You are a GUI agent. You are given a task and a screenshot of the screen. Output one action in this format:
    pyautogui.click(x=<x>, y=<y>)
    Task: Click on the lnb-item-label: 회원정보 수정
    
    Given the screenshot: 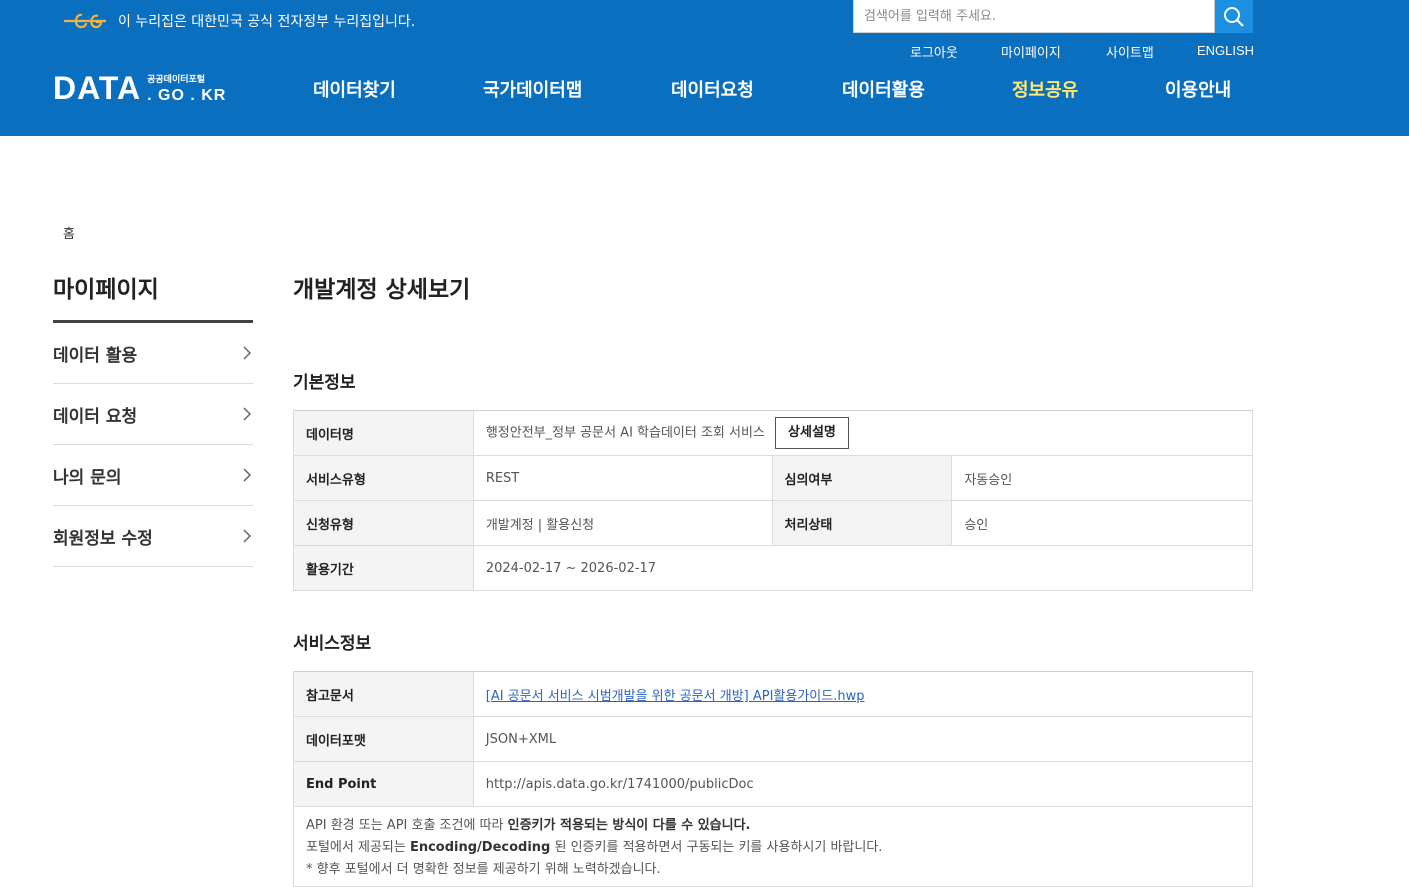 What is the action you would take?
    pyautogui.click(x=103, y=538)
    